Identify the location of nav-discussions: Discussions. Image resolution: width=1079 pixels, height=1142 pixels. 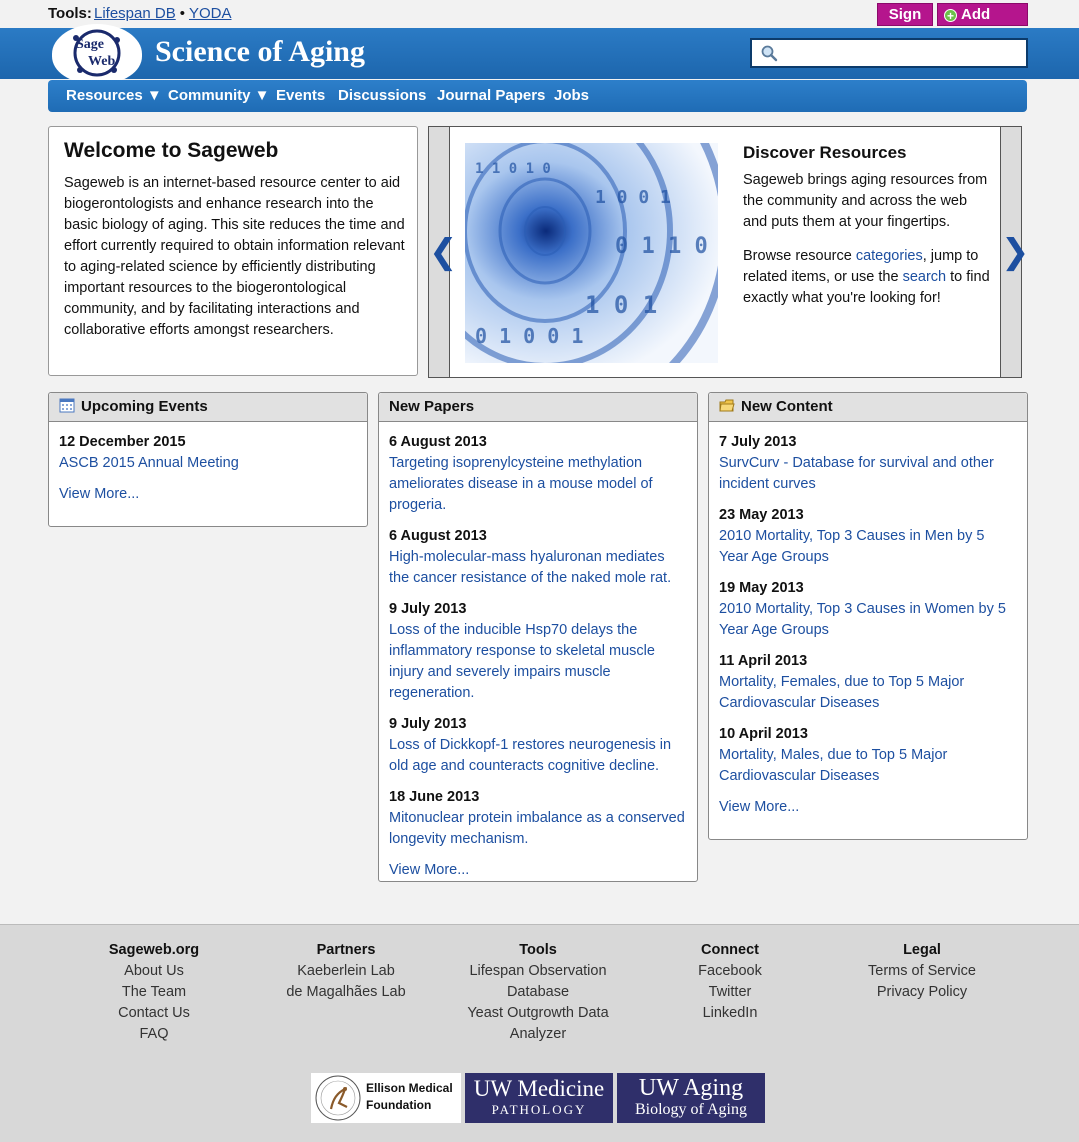
(382, 95).